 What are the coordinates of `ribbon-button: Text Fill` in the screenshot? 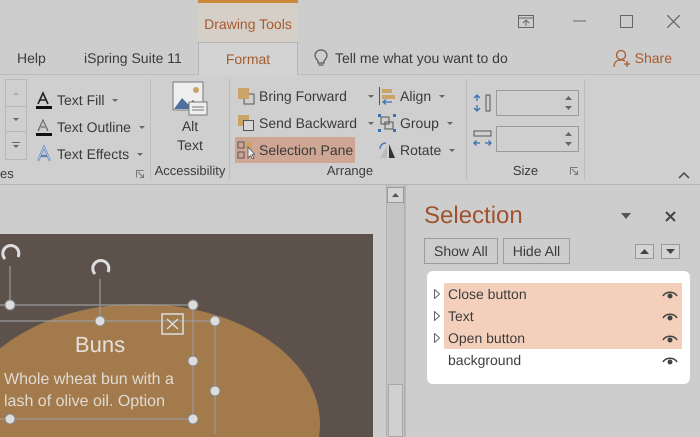 It's located at (90, 100).